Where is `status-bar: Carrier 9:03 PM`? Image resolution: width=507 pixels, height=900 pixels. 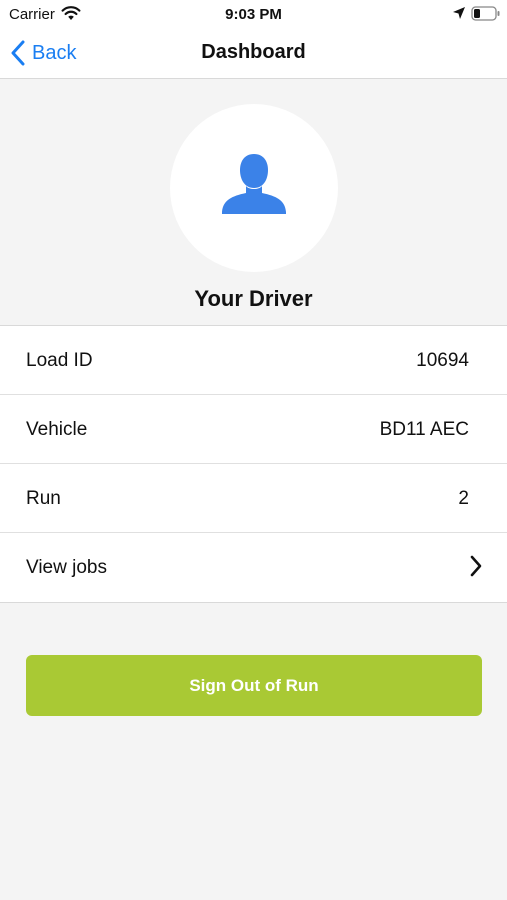
status-bar: Carrier 9:03 PM is located at coordinates (253, 14).